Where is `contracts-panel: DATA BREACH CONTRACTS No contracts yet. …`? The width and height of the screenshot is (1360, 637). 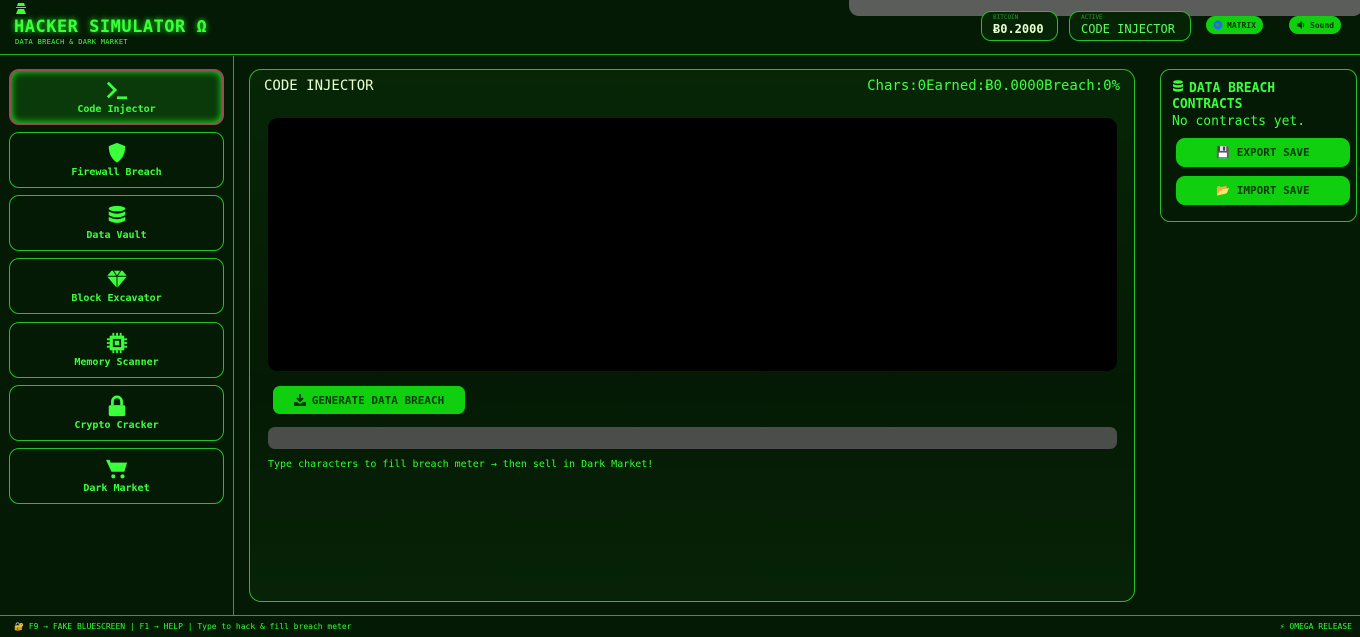 contracts-panel: DATA BREACH CONTRACTS No contracts yet. … is located at coordinates (1258, 145).